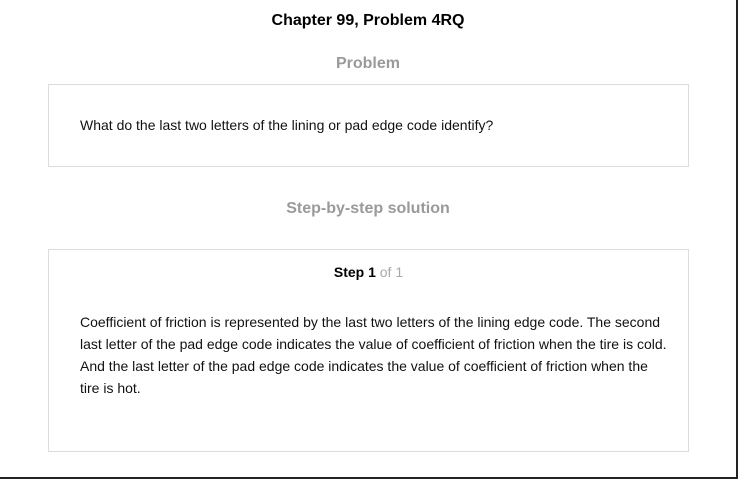  Describe the element at coordinates (354, 272) in the screenshot. I see `step-label: Step 1` at that location.